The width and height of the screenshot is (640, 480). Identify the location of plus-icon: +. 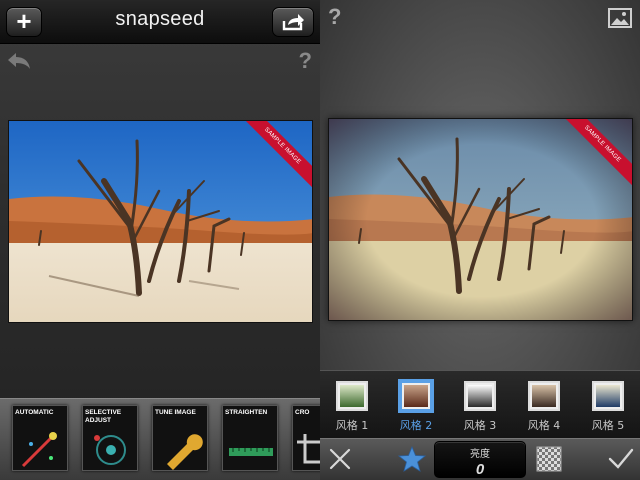
(24, 21).